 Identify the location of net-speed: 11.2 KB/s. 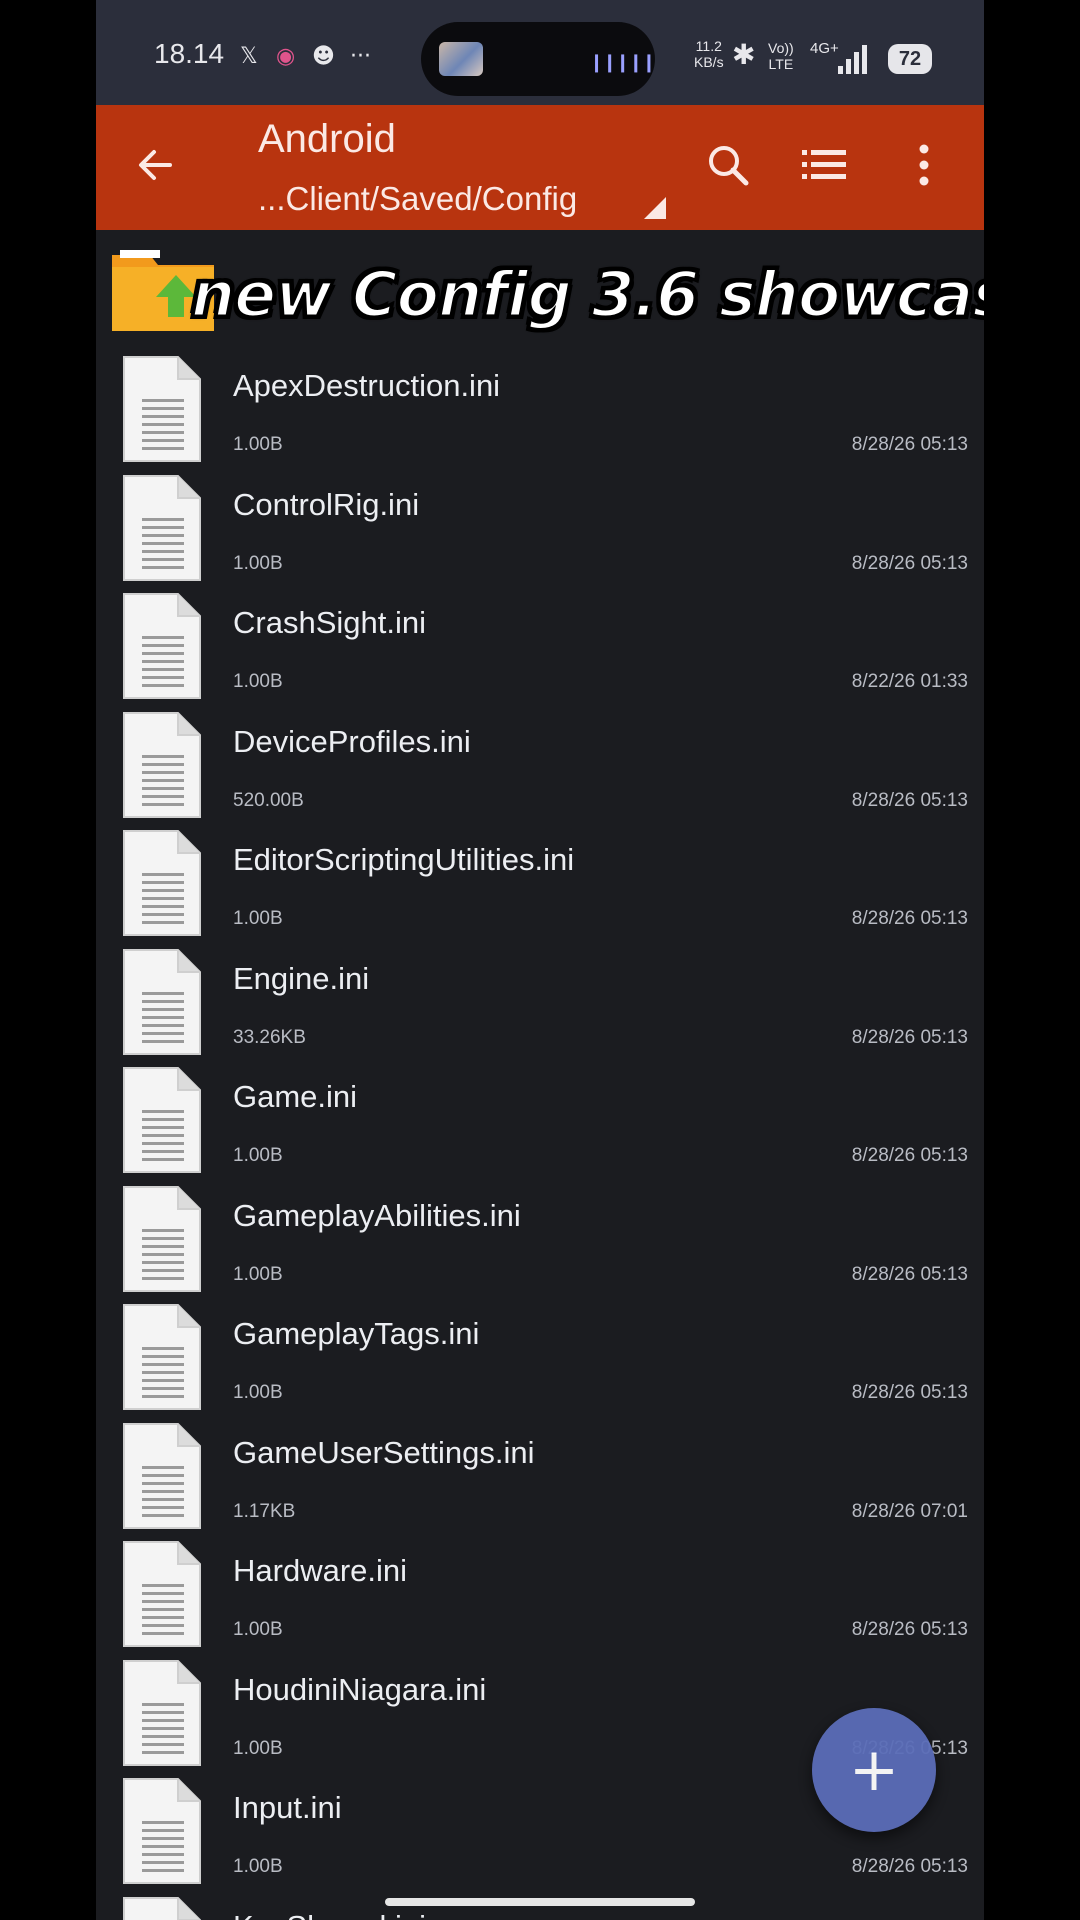
(709, 54).